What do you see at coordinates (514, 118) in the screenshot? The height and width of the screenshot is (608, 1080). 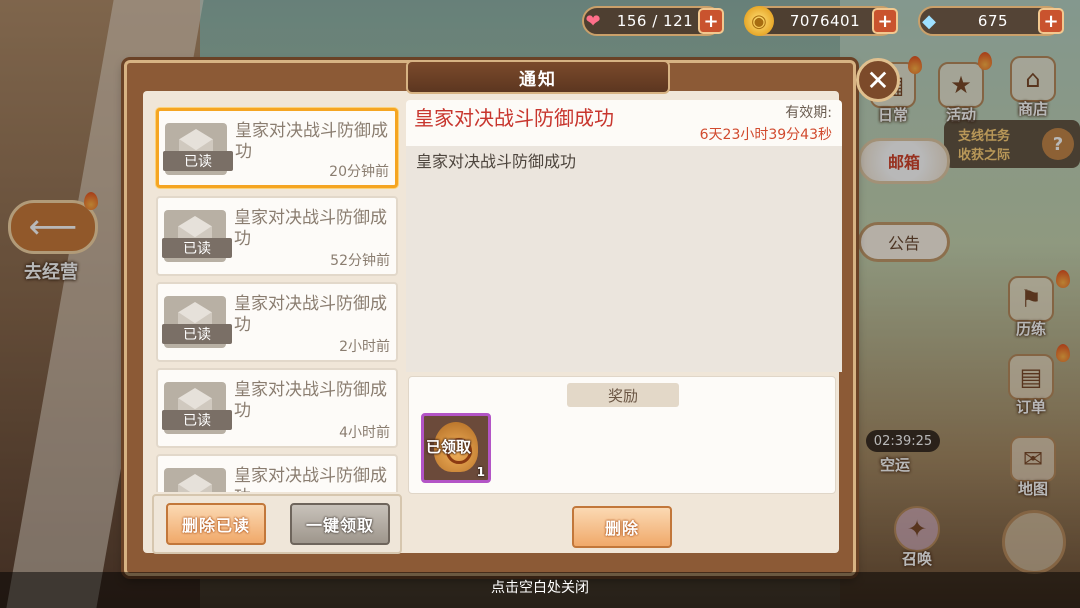 I see `mail-detail-title: 皇家对决战斗防御成功` at bounding box center [514, 118].